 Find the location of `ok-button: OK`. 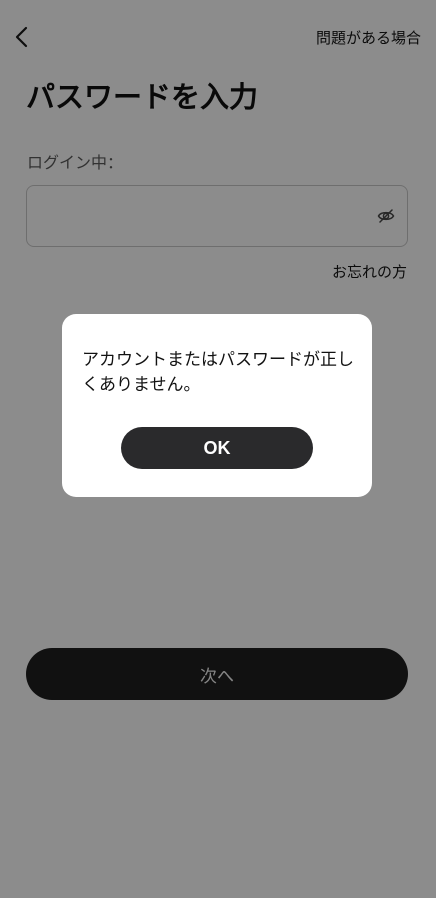

ok-button: OK is located at coordinates (217, 448).